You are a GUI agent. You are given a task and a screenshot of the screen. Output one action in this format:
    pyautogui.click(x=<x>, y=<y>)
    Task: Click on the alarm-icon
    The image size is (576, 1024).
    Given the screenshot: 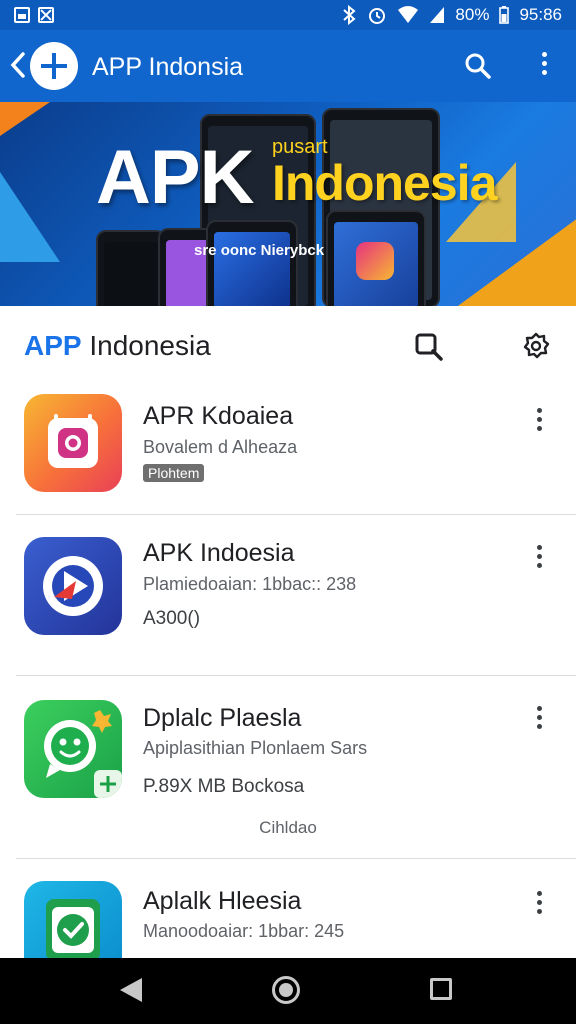 What is the action you would take?
    pyautogui.click(x=377, y=16)
    